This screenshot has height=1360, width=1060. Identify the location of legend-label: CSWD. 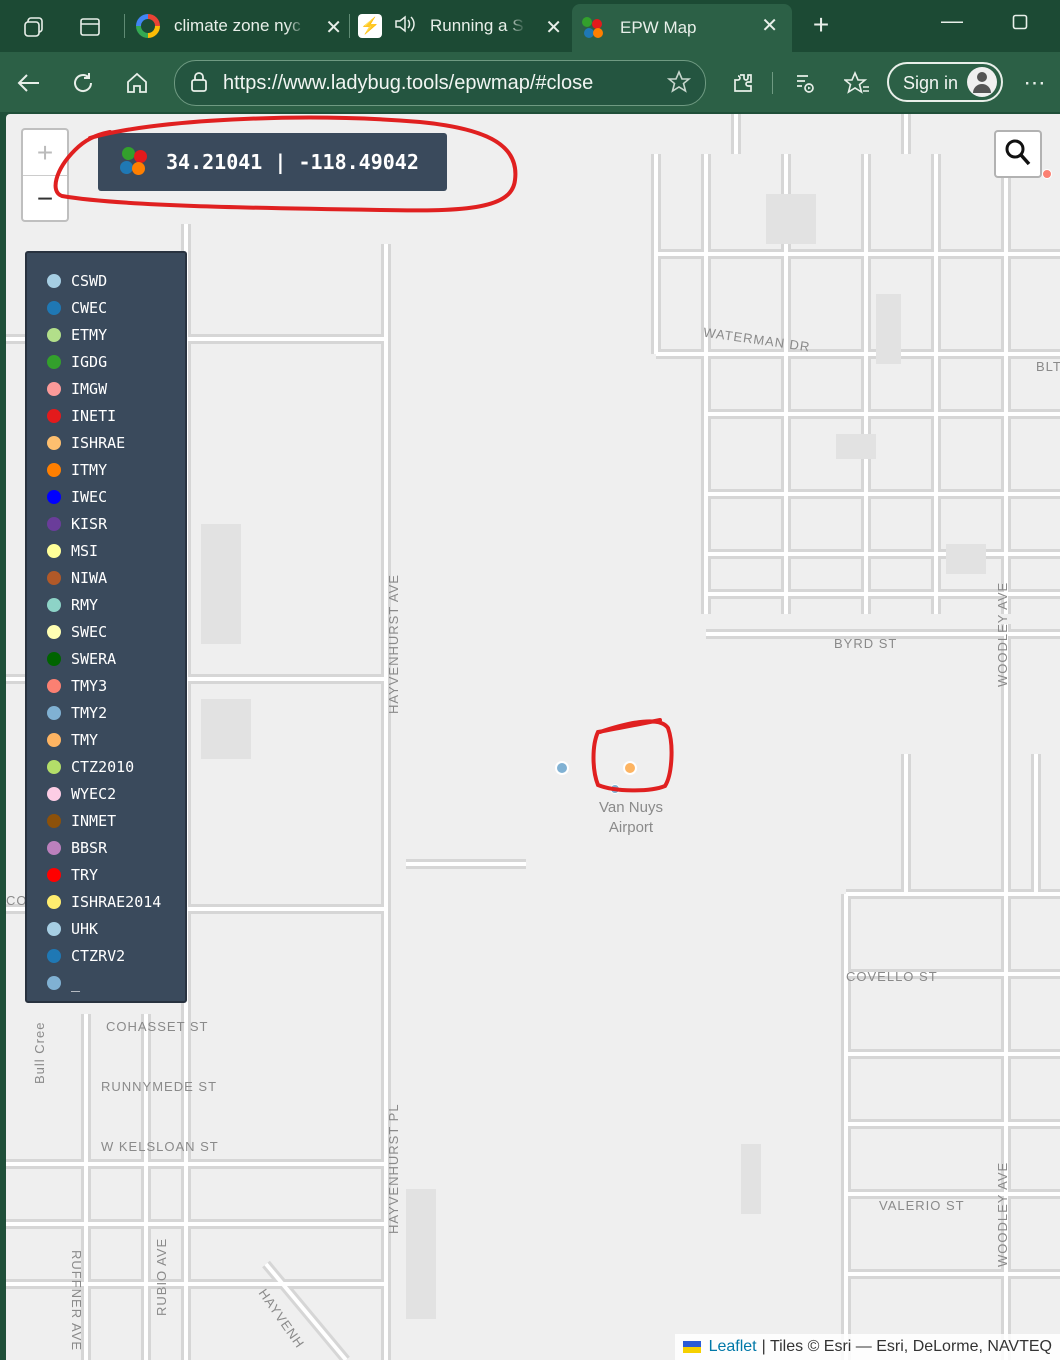
(89, 280).